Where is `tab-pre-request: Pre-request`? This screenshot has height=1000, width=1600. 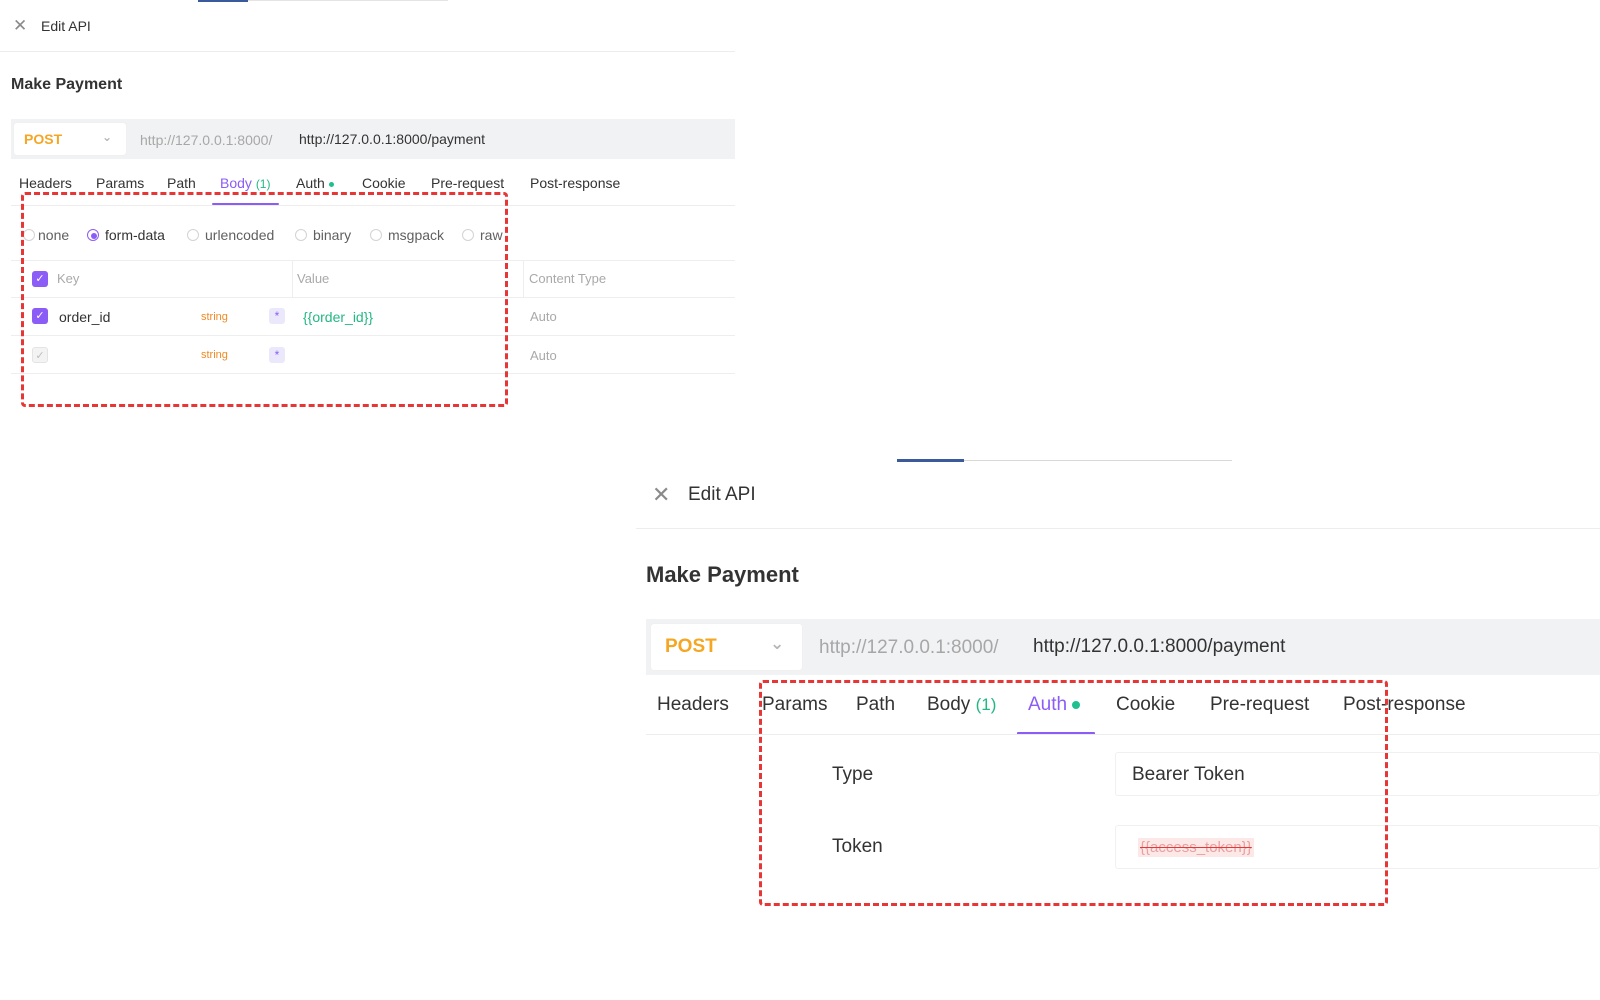 tab-pre-request: Pre-request is located at coordinates (467, 183).